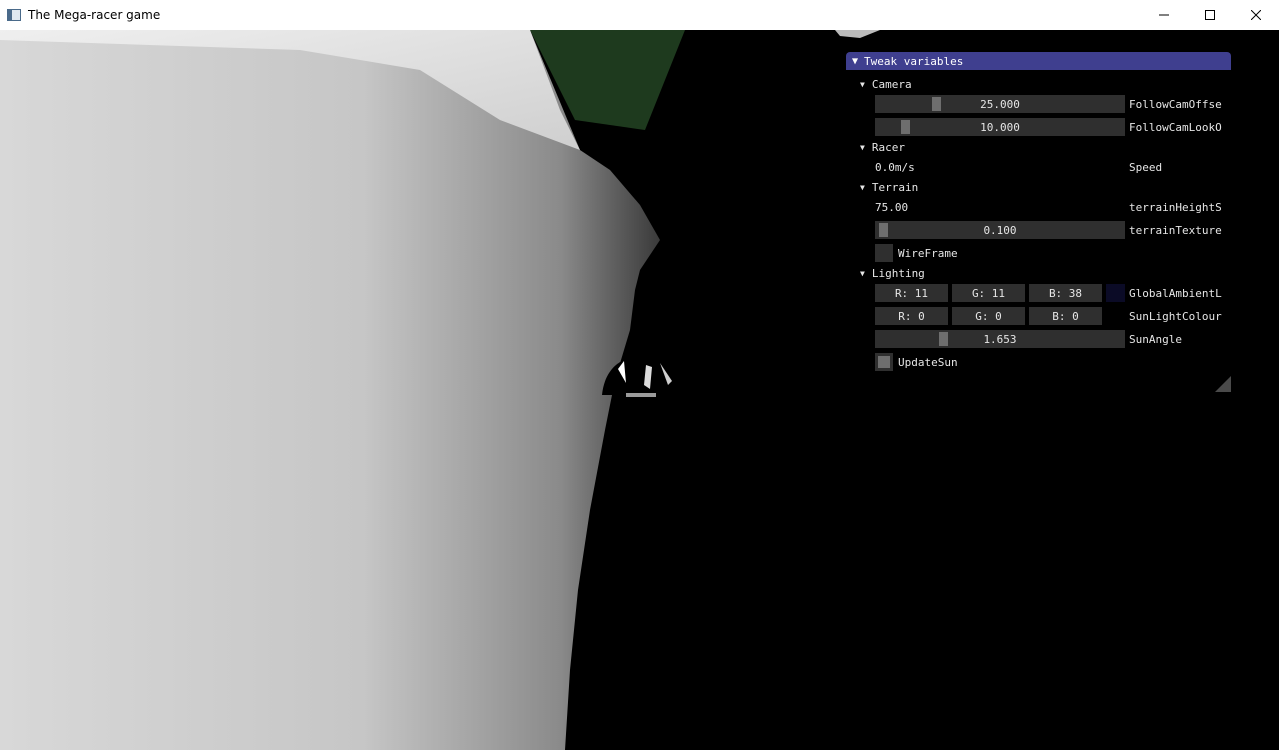 The width and height of the screenshot is (1279, 750). I want to click on global-ambient-swatch, so click(1115, 293).